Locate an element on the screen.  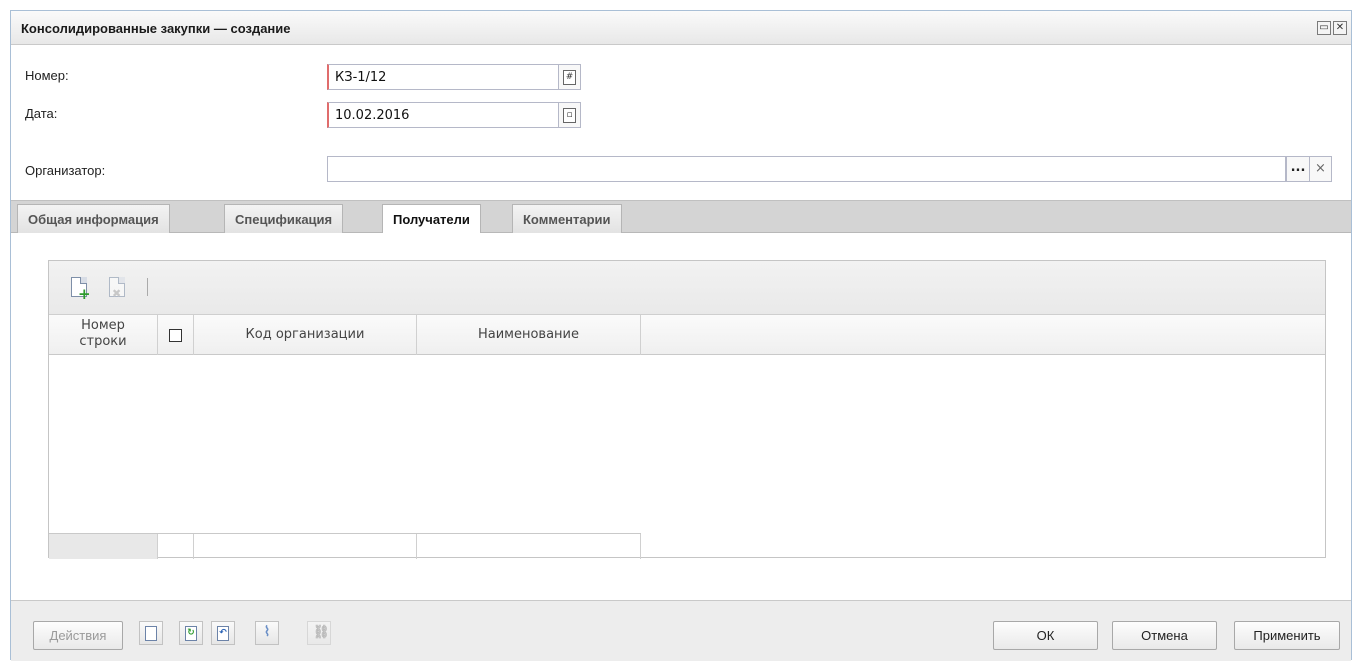
titlebar: Консолидированные закупки — создание ▭ ✕ is located at coordinates (681, 28).